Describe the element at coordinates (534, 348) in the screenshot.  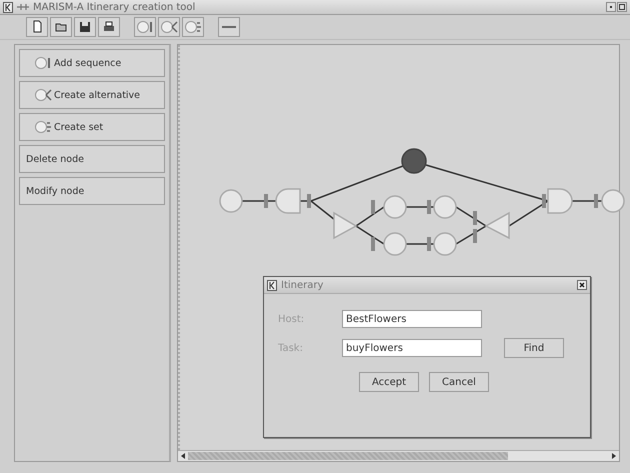
I see `find-button: Find` at that location.